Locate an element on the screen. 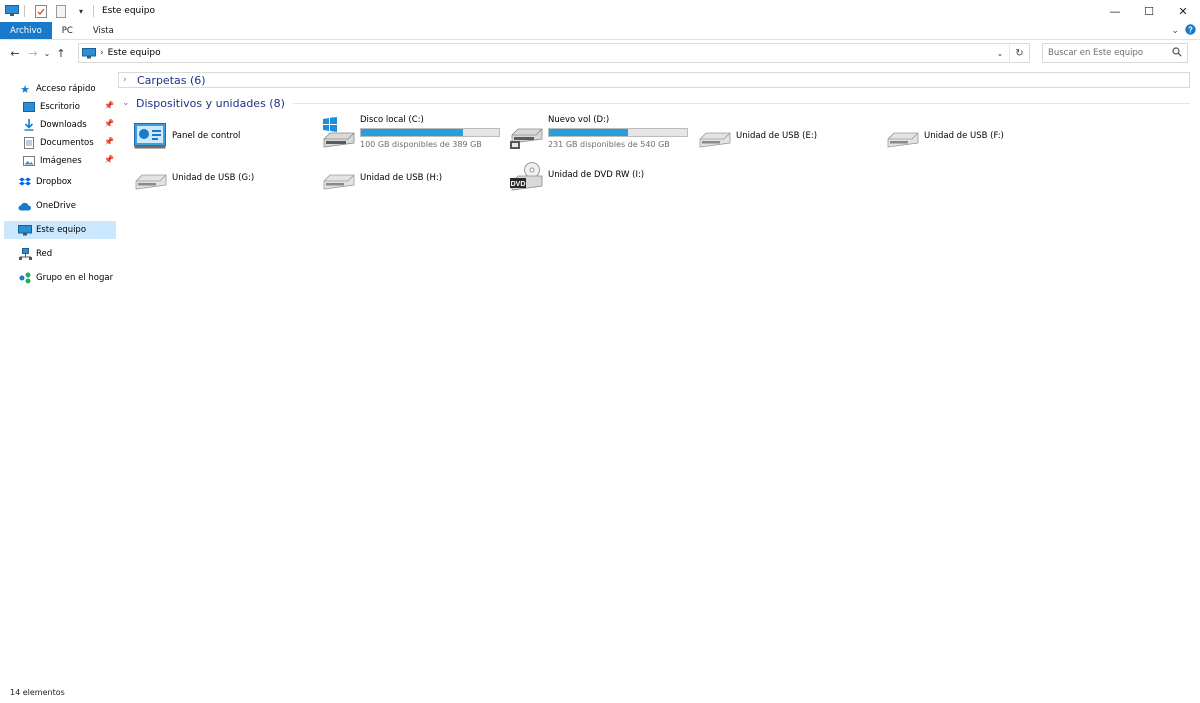 This screenshot has width=1200, height=703. ribbon-right: ⌄ ? is located at coordinates (1183, 31).